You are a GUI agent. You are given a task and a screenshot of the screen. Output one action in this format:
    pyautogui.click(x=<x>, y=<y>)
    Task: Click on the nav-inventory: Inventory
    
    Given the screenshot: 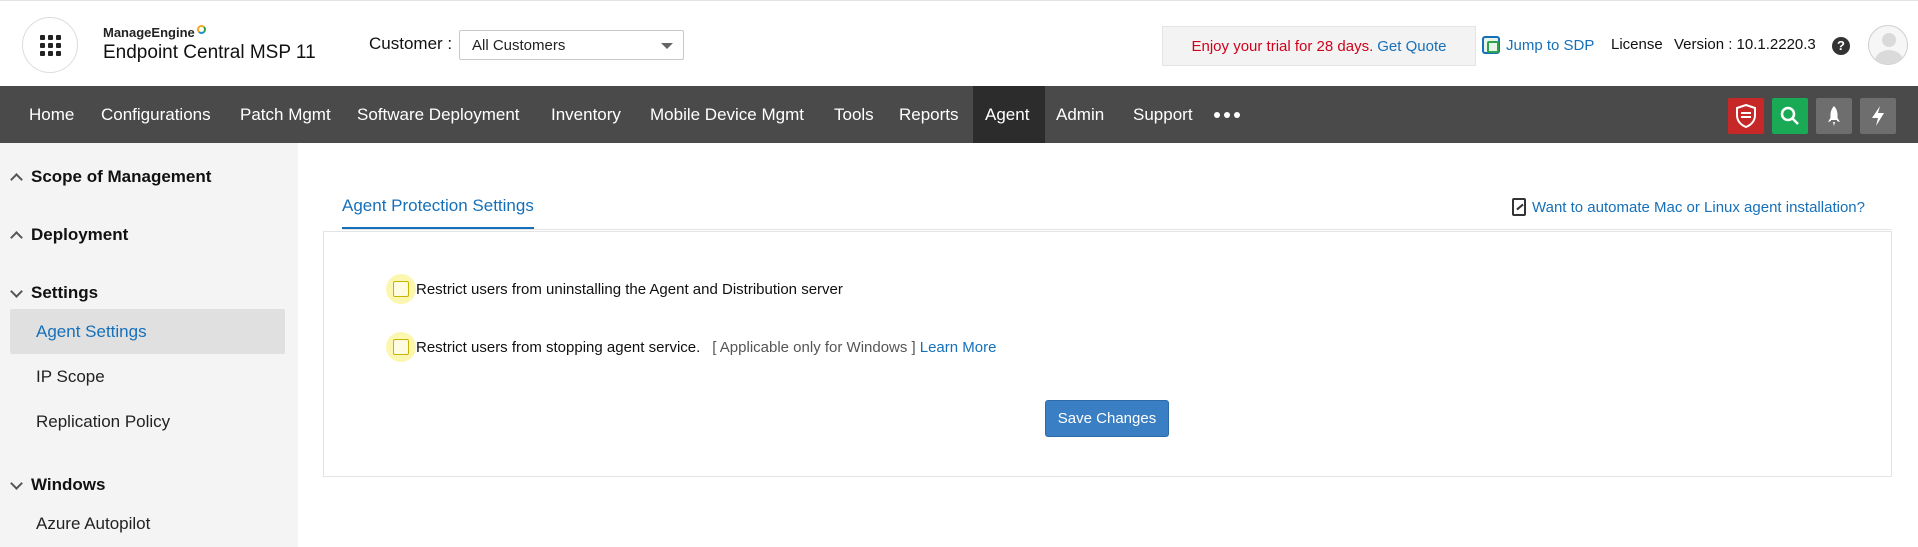 What is the action you would take?
    pyautogui.click(x=586, y=114)
    